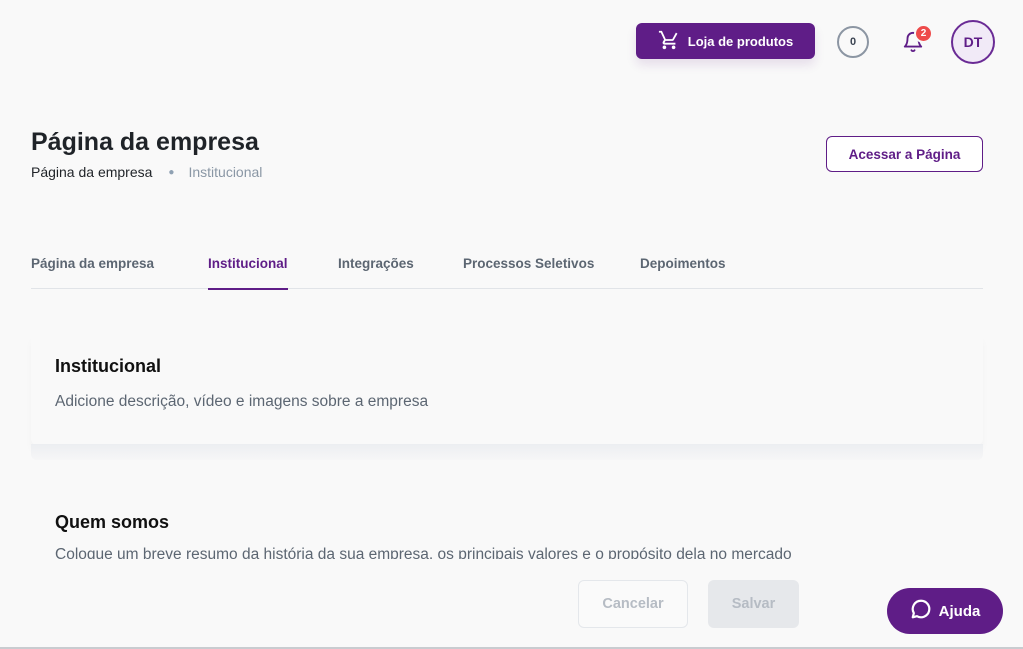 The height and width of the screenshot is (649, 1023). I want to click on tab-label: Processos Seletivos, so click(529, 263).